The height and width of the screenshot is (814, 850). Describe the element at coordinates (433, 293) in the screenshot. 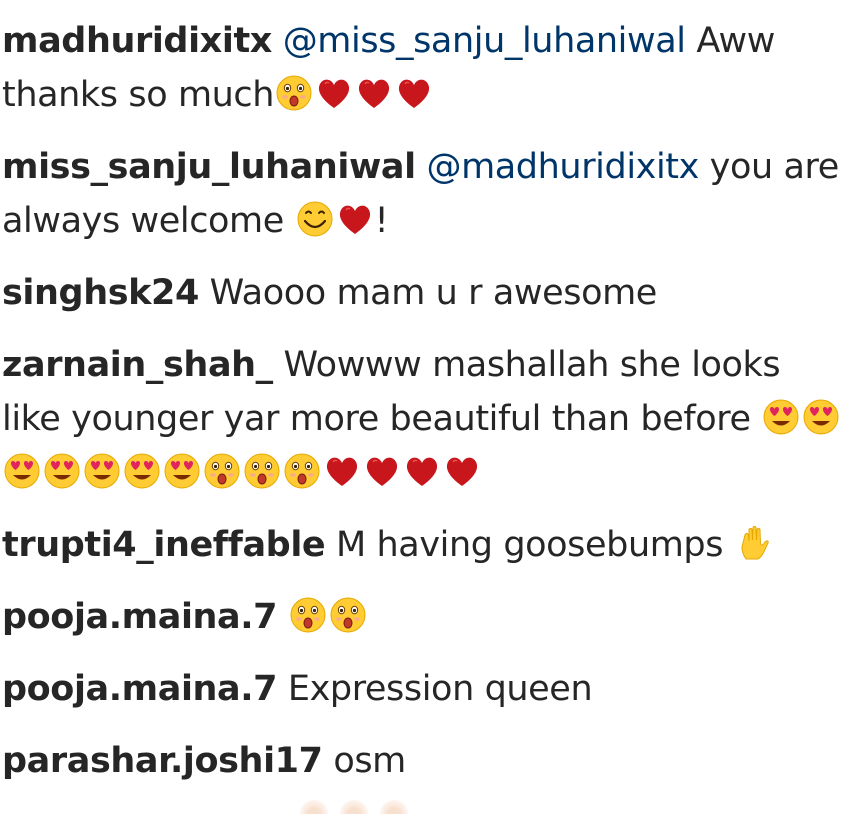

I see `comment-text: Waooo mam u r awesome` at that location.